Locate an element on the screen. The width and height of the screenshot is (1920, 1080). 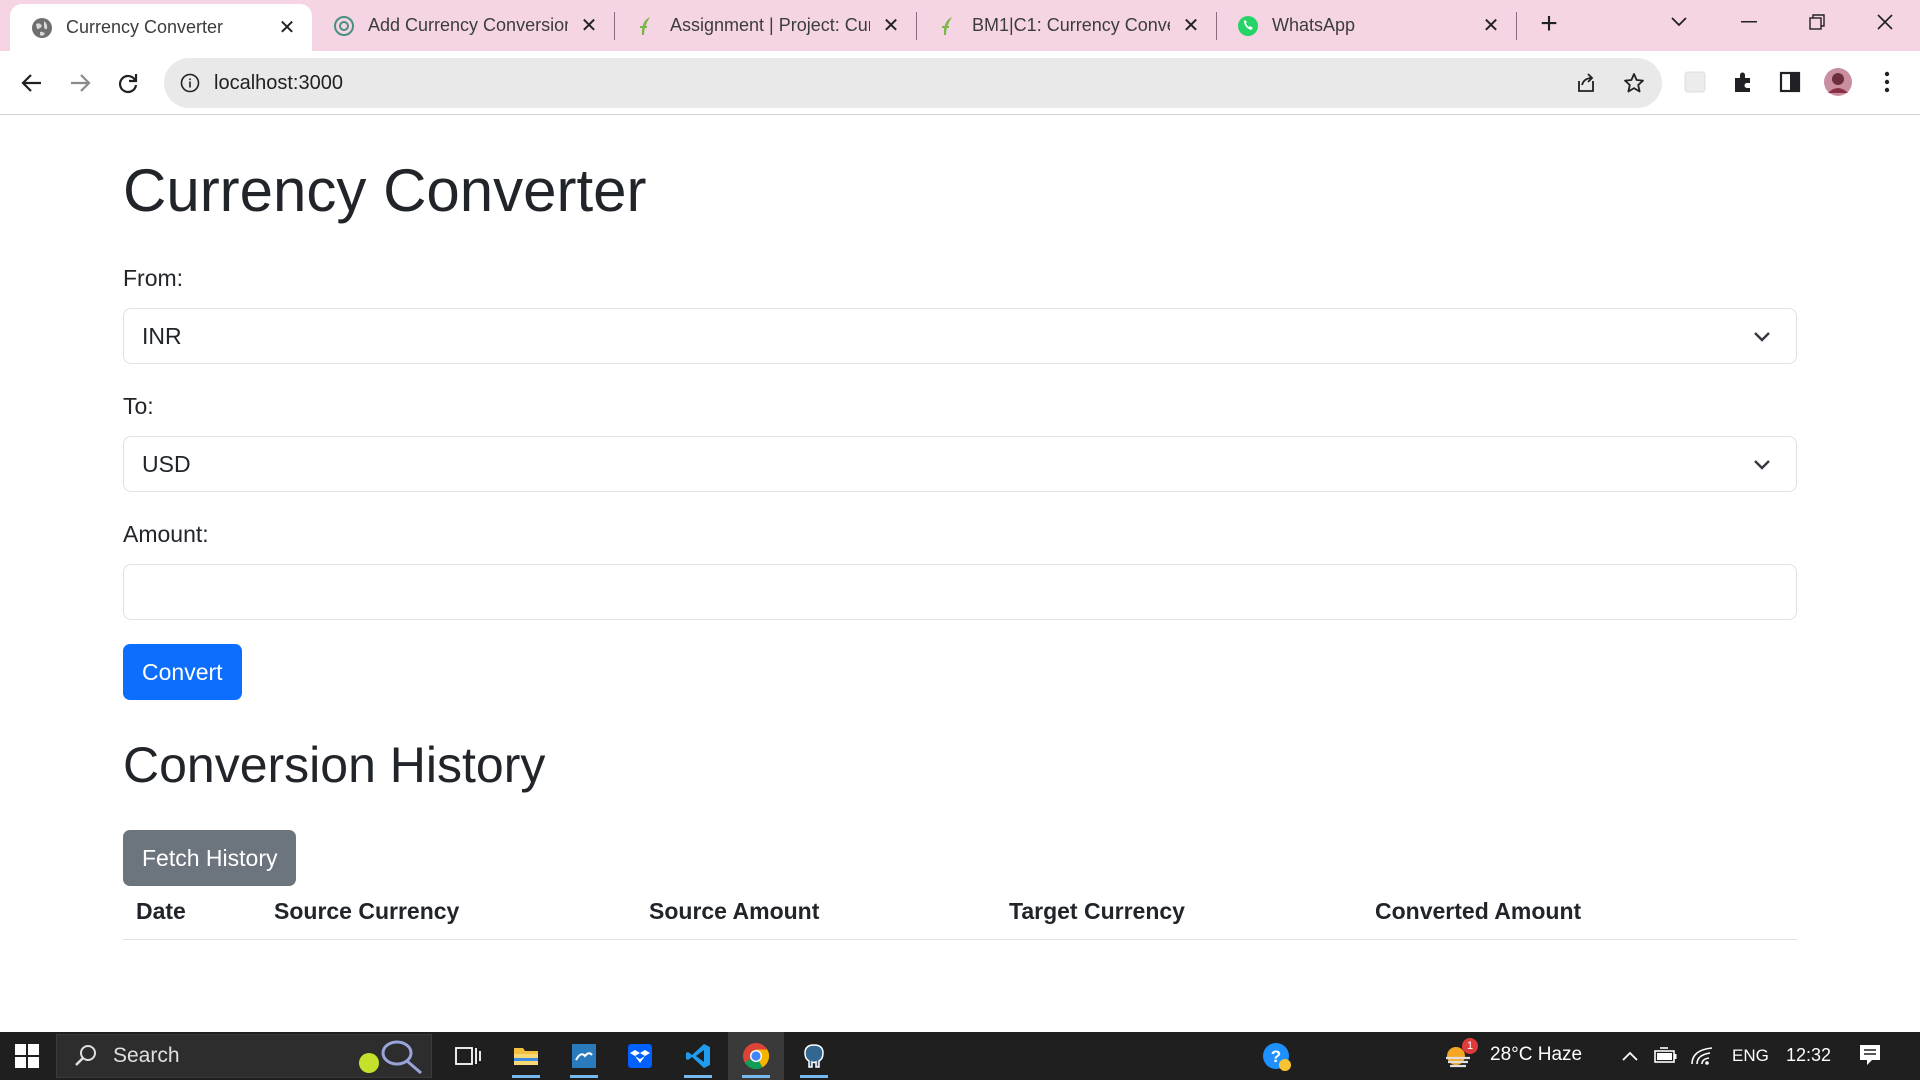
chatgpt-icon is located at coordinates (344, 26).